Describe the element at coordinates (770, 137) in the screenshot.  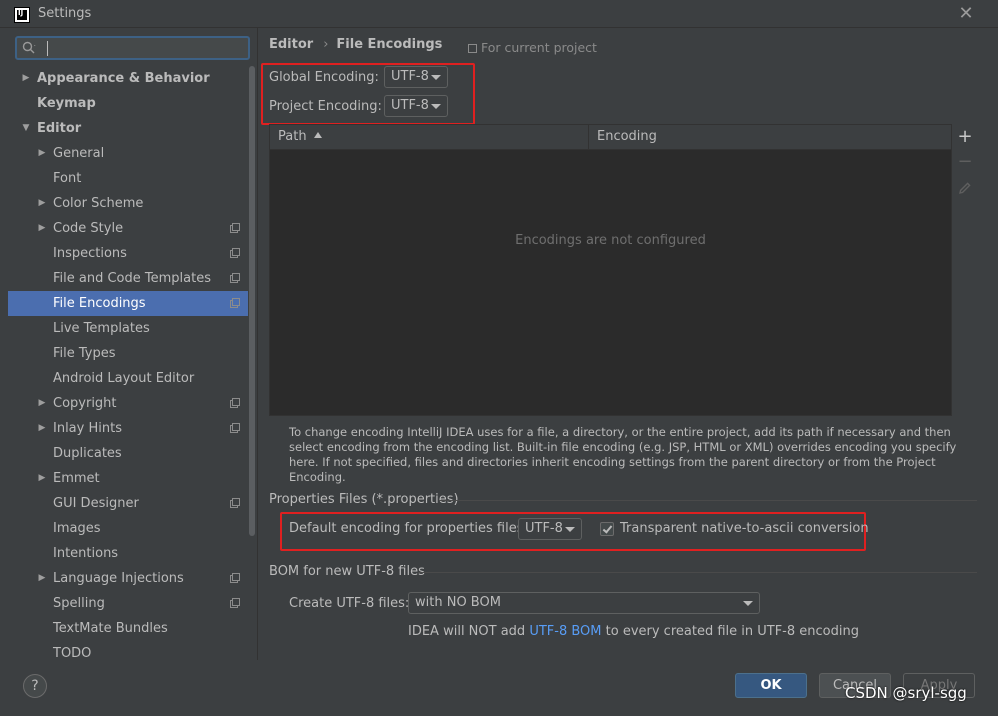
I see `column-header-encoding: Encoding` at that location.